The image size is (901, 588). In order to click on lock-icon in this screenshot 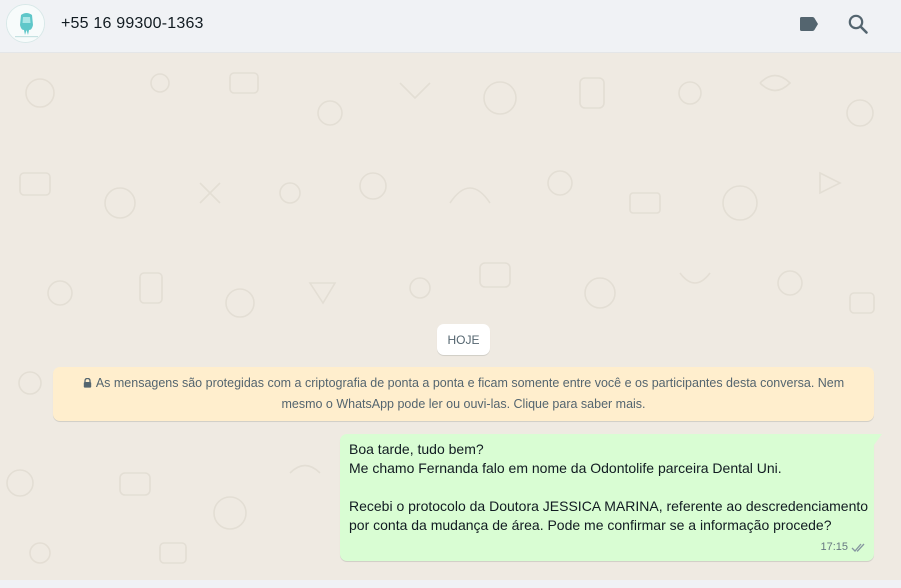, I will do `click(87, 383)`.